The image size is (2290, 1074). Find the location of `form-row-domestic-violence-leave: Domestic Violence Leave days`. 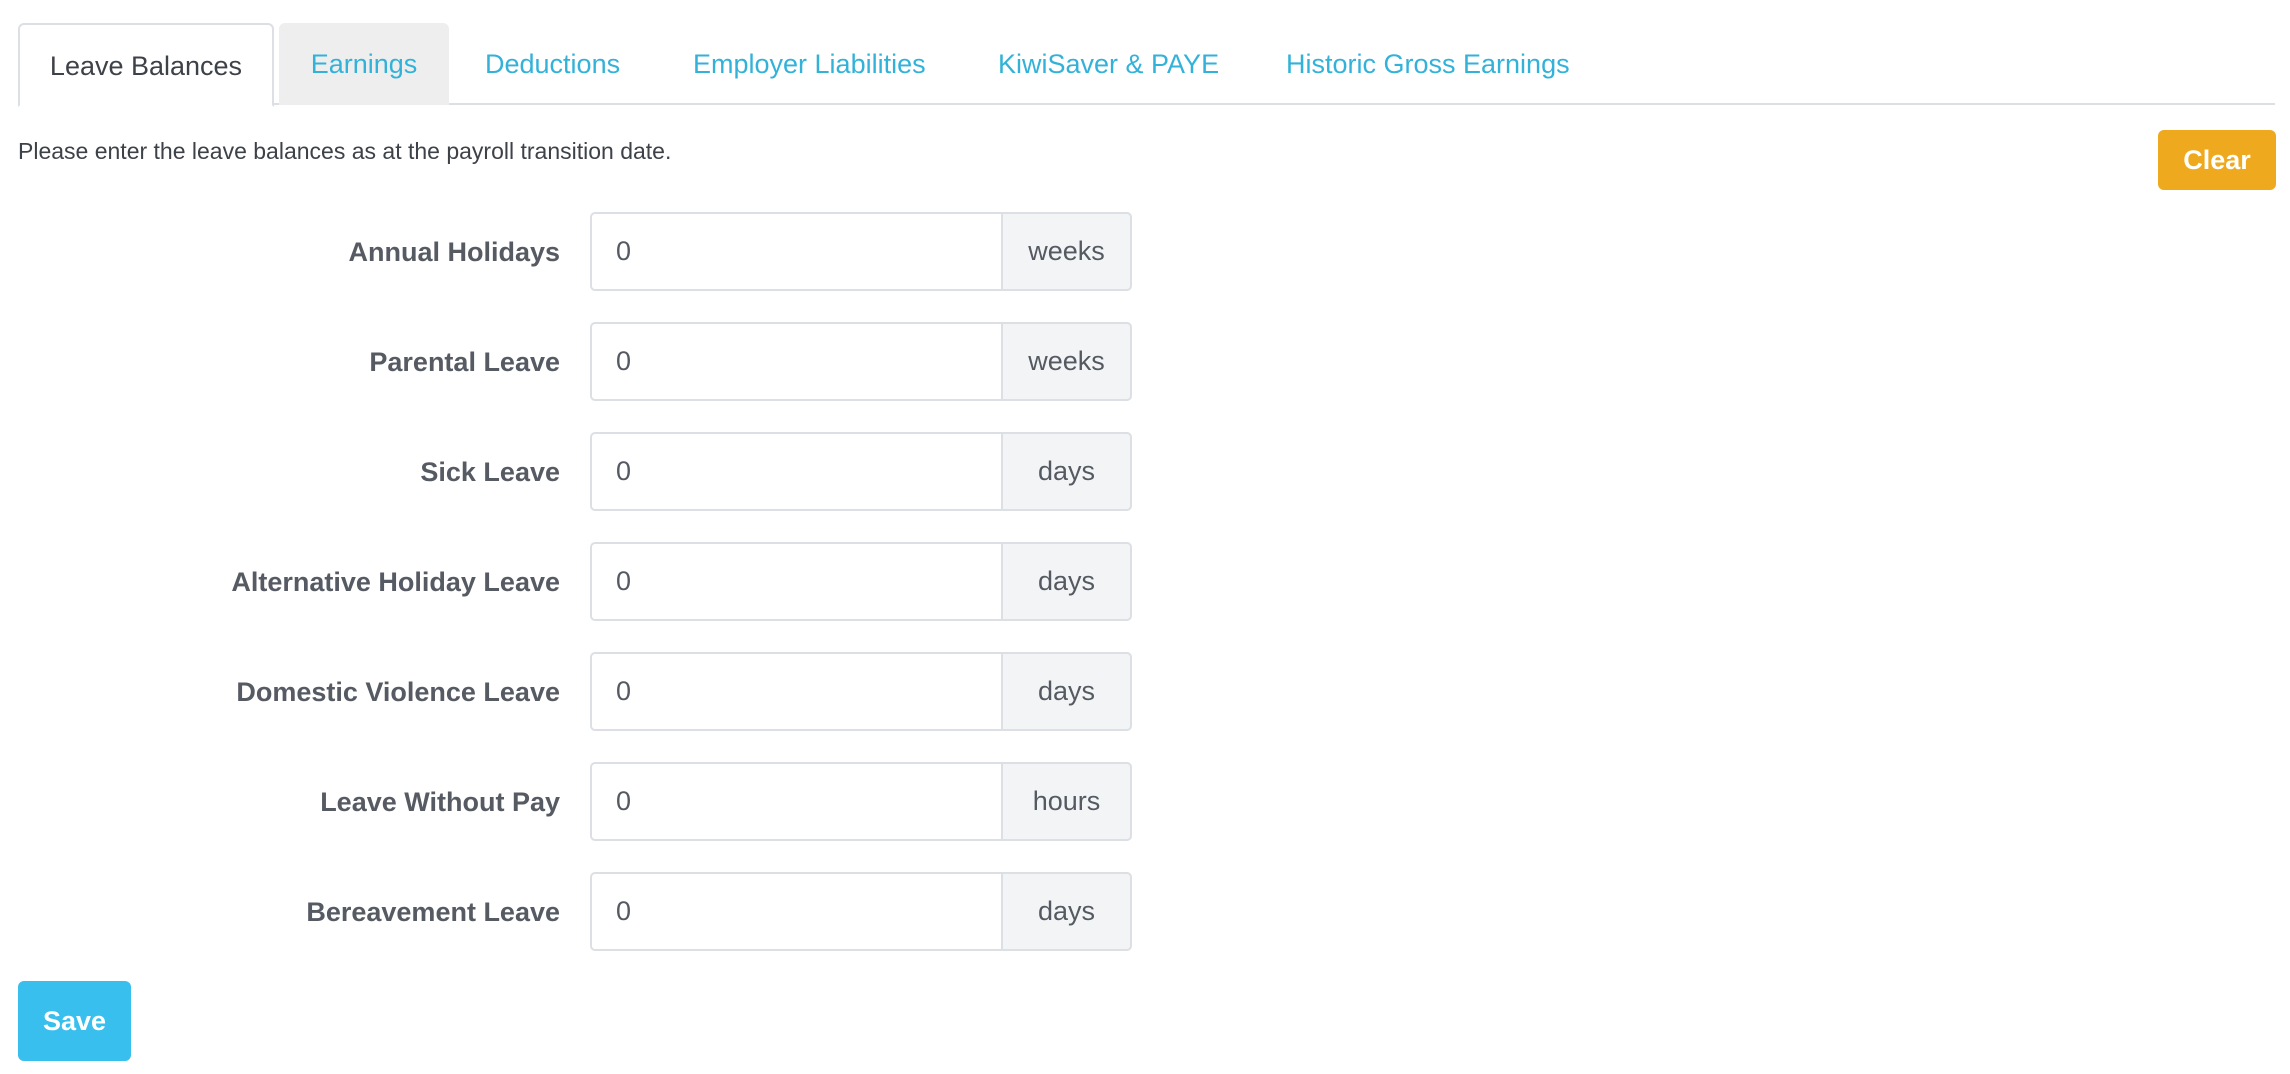

form-row-domestic-violence-leave: Domestic Violence Leave days is located at coordinates (570, 692).